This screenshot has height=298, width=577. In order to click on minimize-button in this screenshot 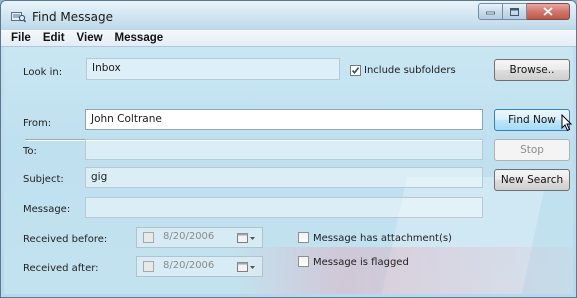, I will do `click(490, 11)`.